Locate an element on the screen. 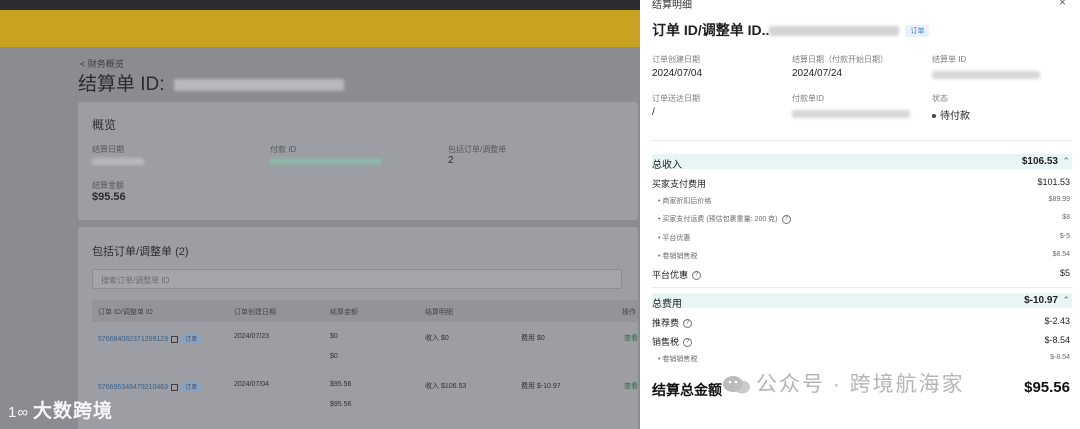  status-dot is located at coordinates (934, 116).